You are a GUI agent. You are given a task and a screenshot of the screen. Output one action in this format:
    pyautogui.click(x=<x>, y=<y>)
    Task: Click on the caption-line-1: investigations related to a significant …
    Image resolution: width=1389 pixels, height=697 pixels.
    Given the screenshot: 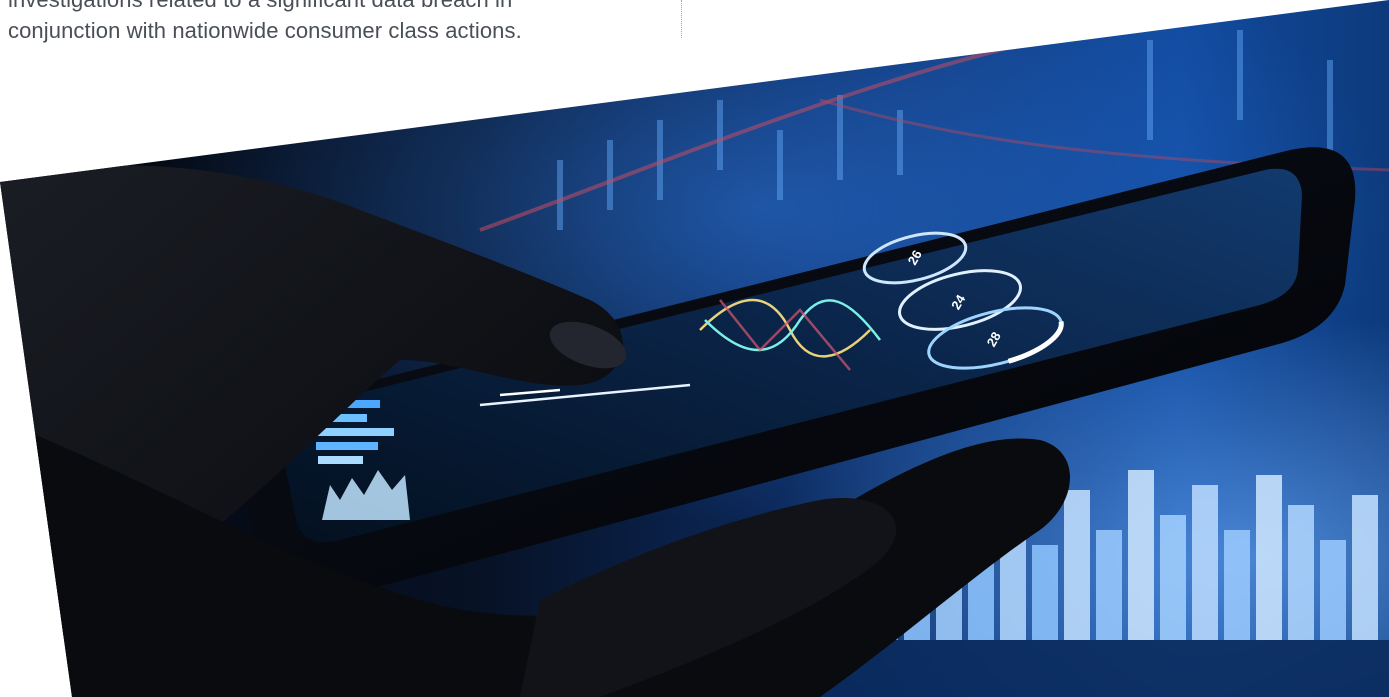 What is the action you would take?
    pyautogui.click(x=338, y=7)
    